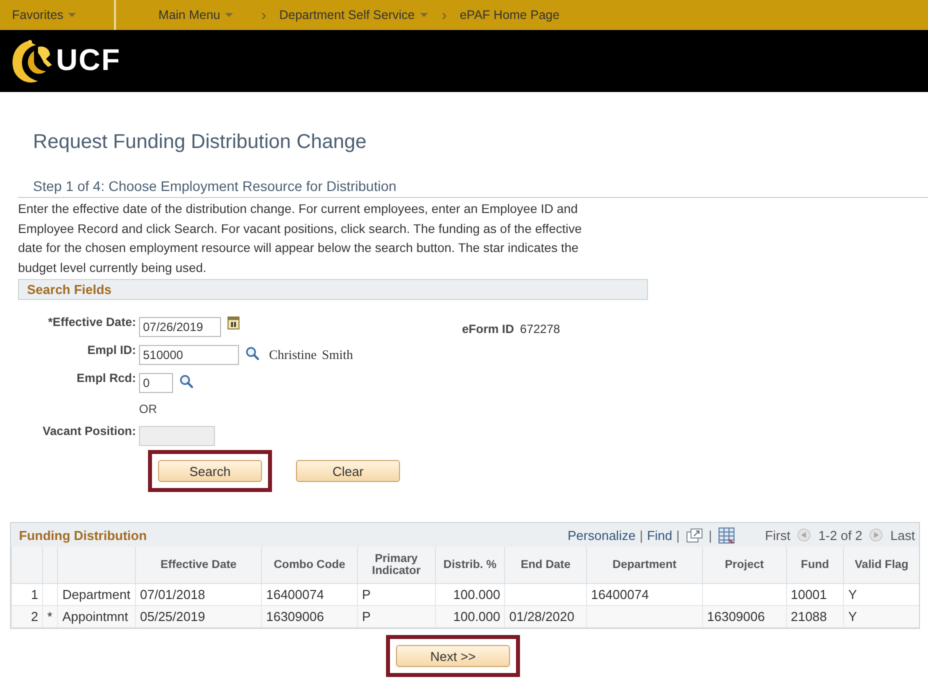  Describe the element at coordinates (902, 535) in the screenshot. I see `grid-nav-text: Last` at that location.